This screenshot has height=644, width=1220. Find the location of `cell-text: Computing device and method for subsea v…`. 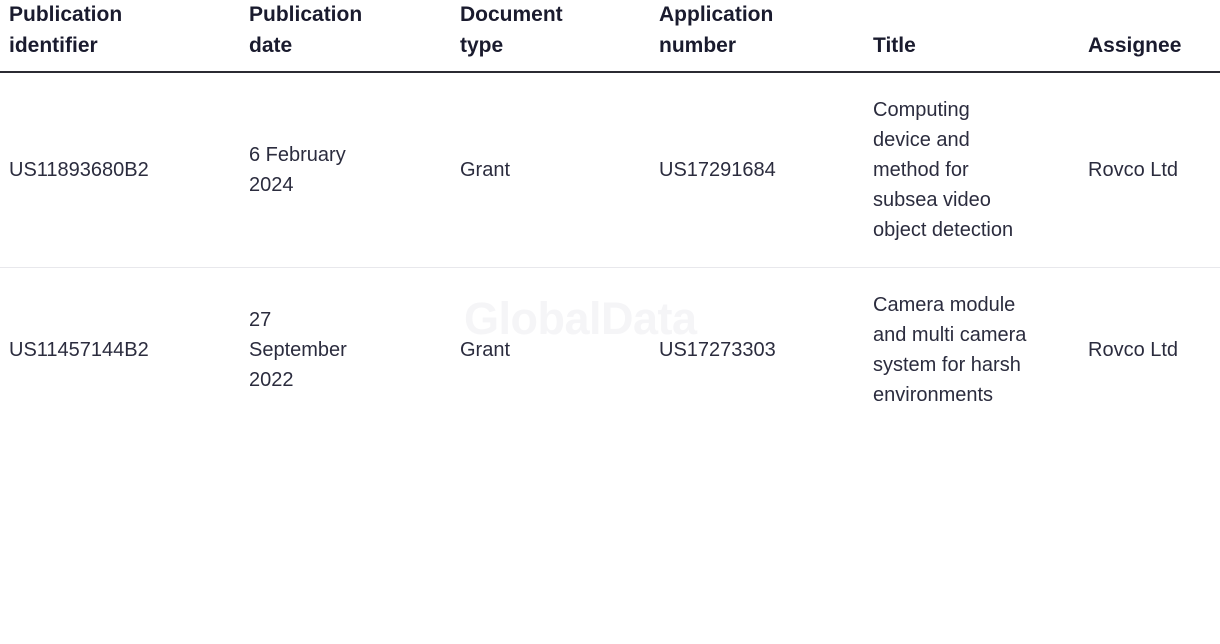

cell-text: Computing device and method for subsea v… is located at coordinates (943, 170).